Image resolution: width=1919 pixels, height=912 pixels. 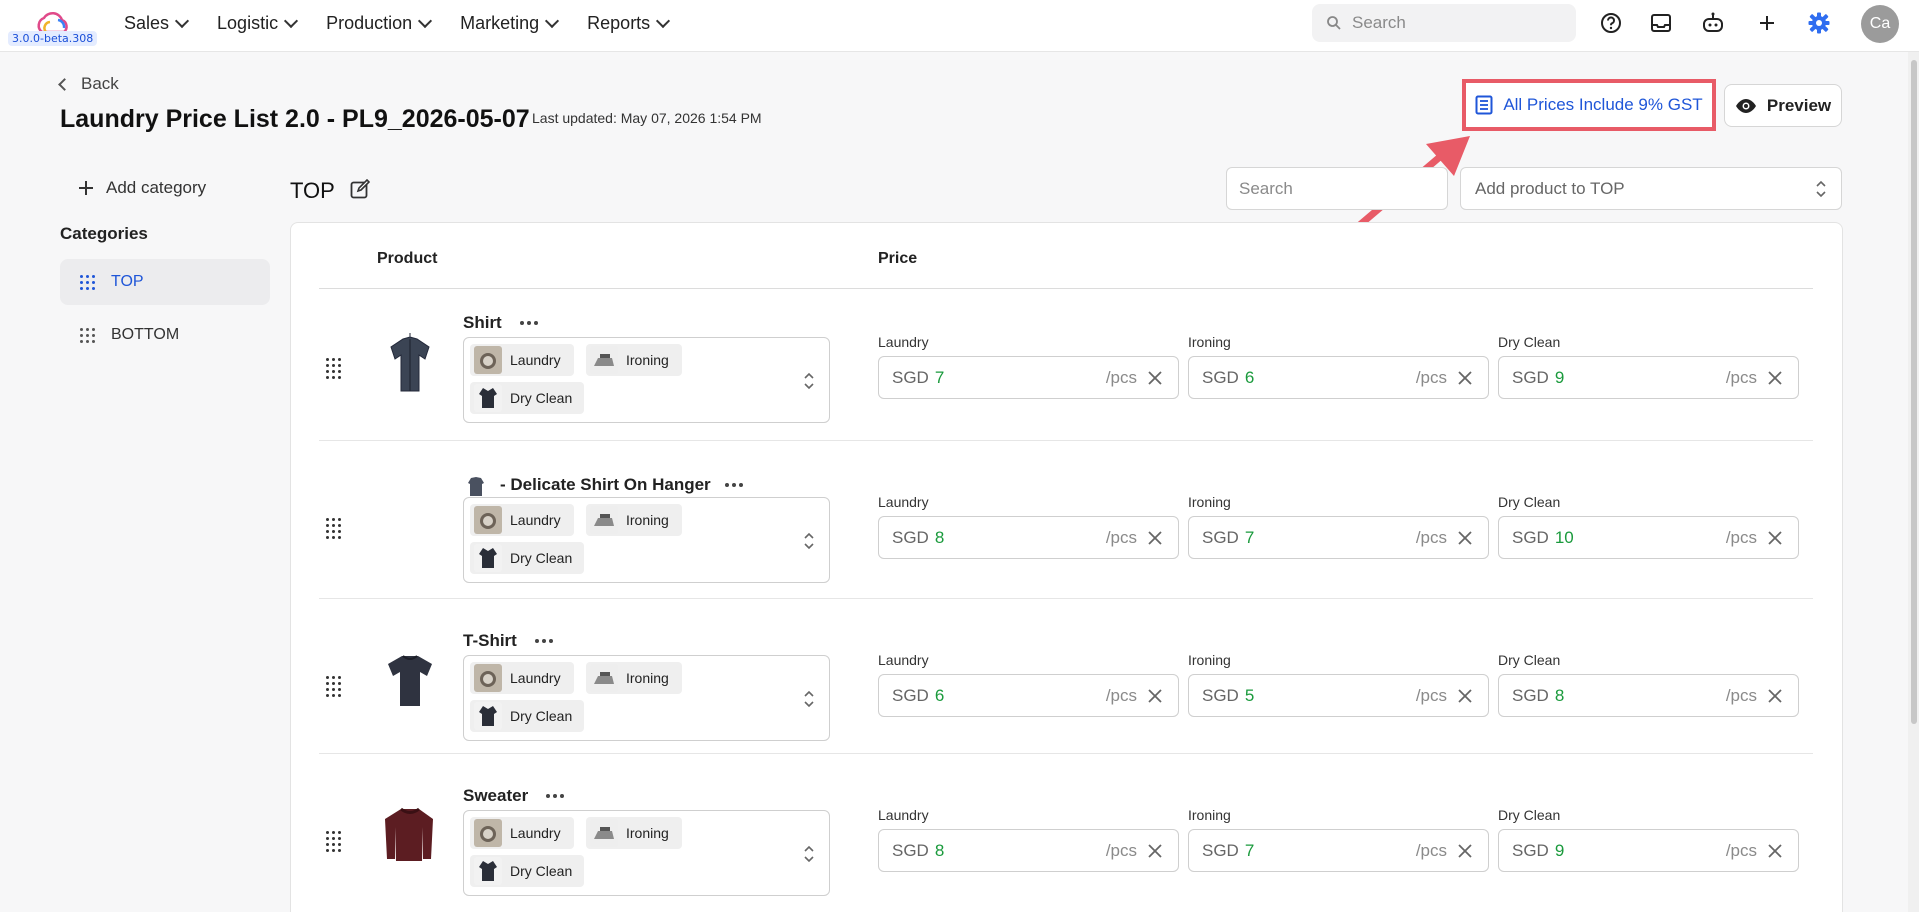 I want to click on row-divider, so click(x=1066, y=598).